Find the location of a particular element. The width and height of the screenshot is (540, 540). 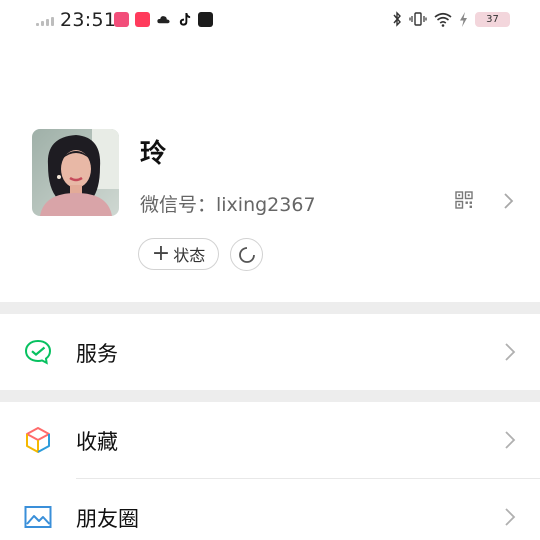

wechat-id: 微信号：lixing2367 is located at coordinates (228, 205).